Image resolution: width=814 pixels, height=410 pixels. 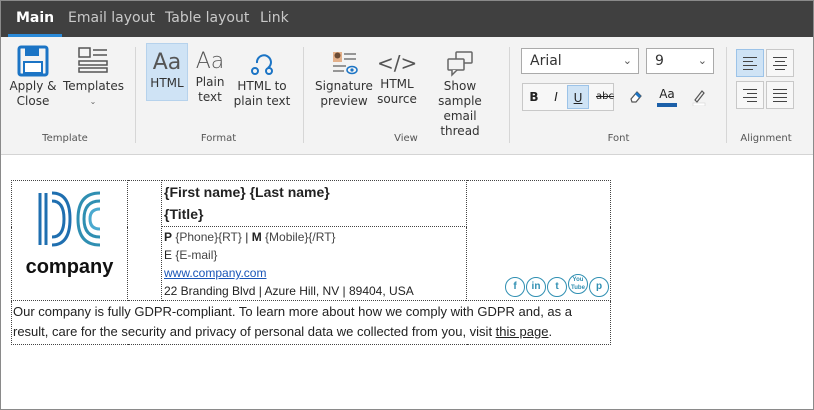 I want to click on templates-button: Templates ⌄, so click(x=94, y=77).